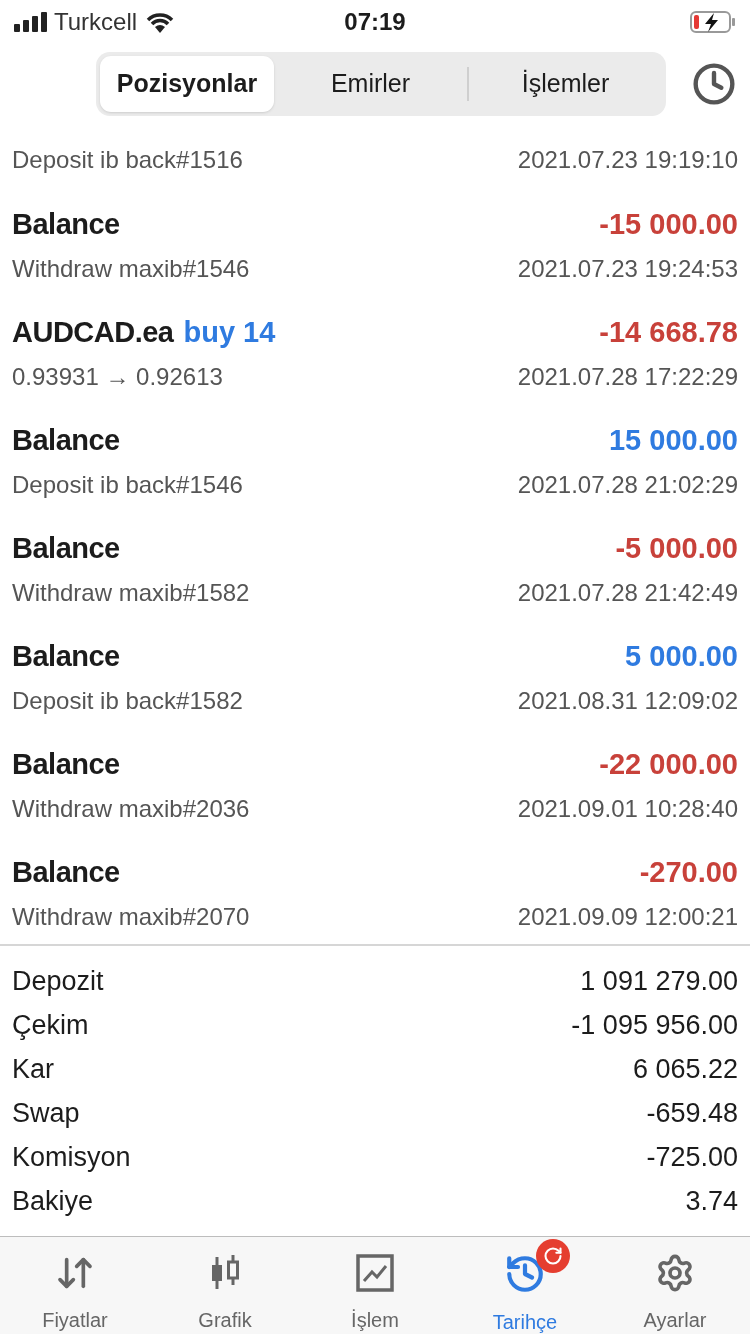 The image size is (750, 1334). I want to click on row-time: 2021.07.28 21:42:49, so click(627, 593).